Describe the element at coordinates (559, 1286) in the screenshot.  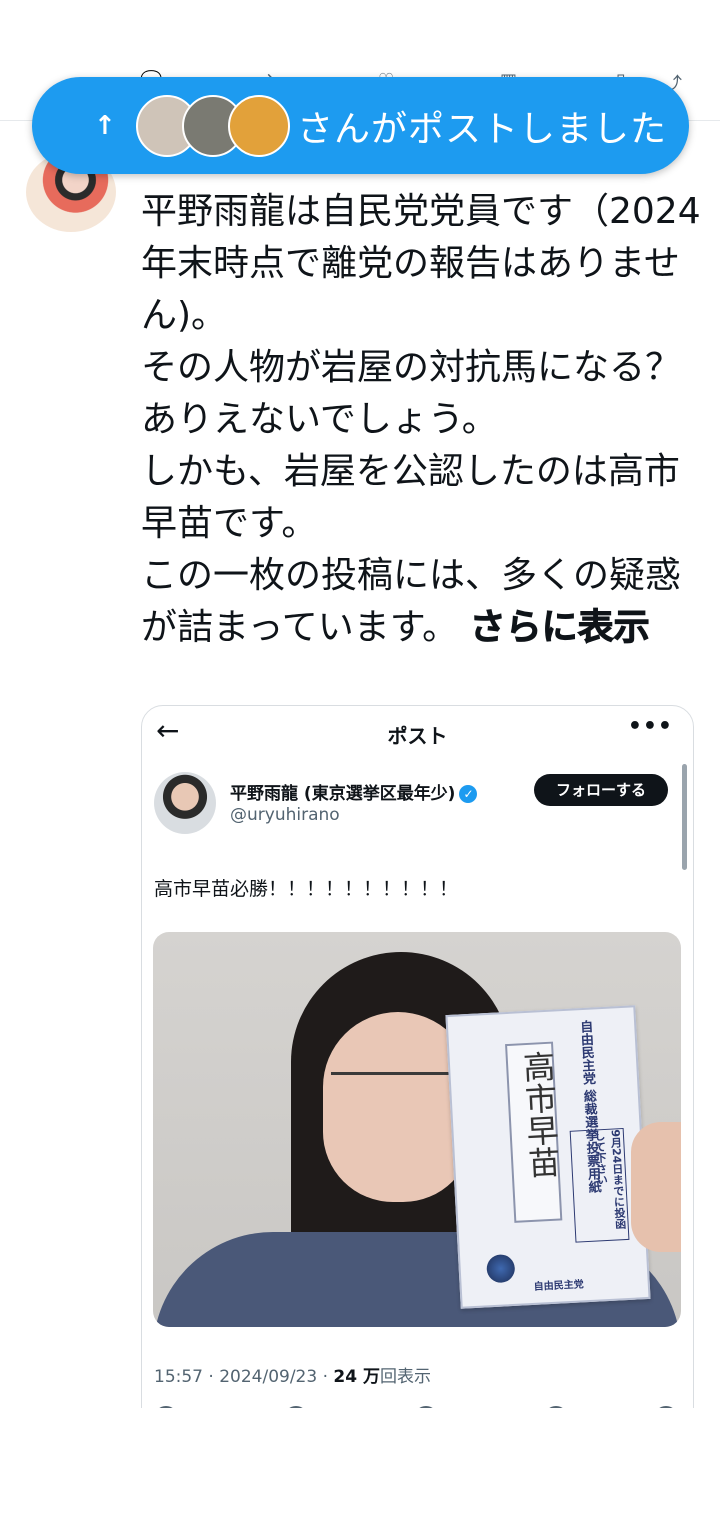
I see `ballot-footer: 自由民主党` at that location.